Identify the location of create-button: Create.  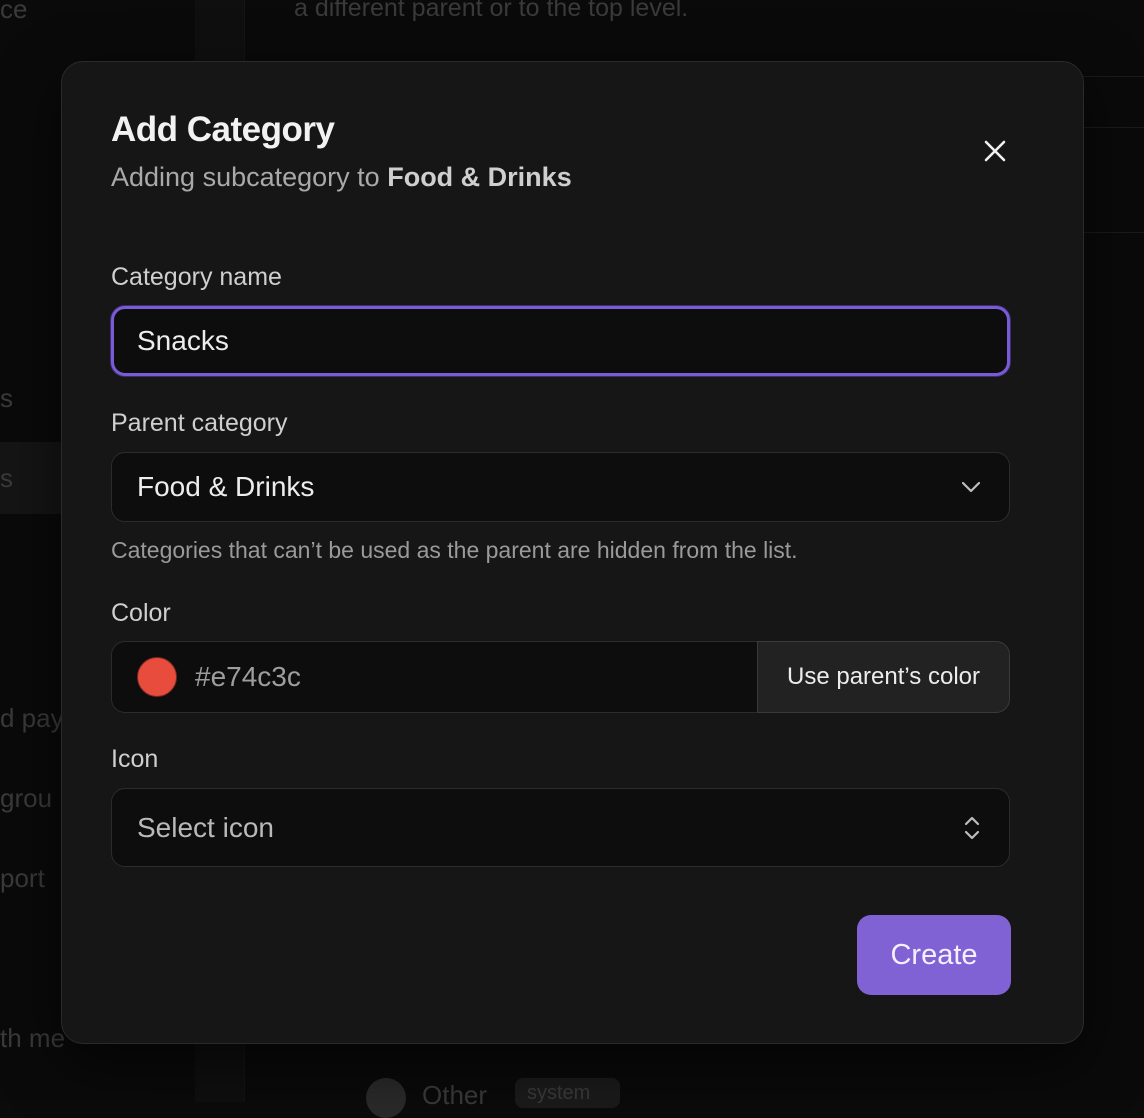
(934, 955).